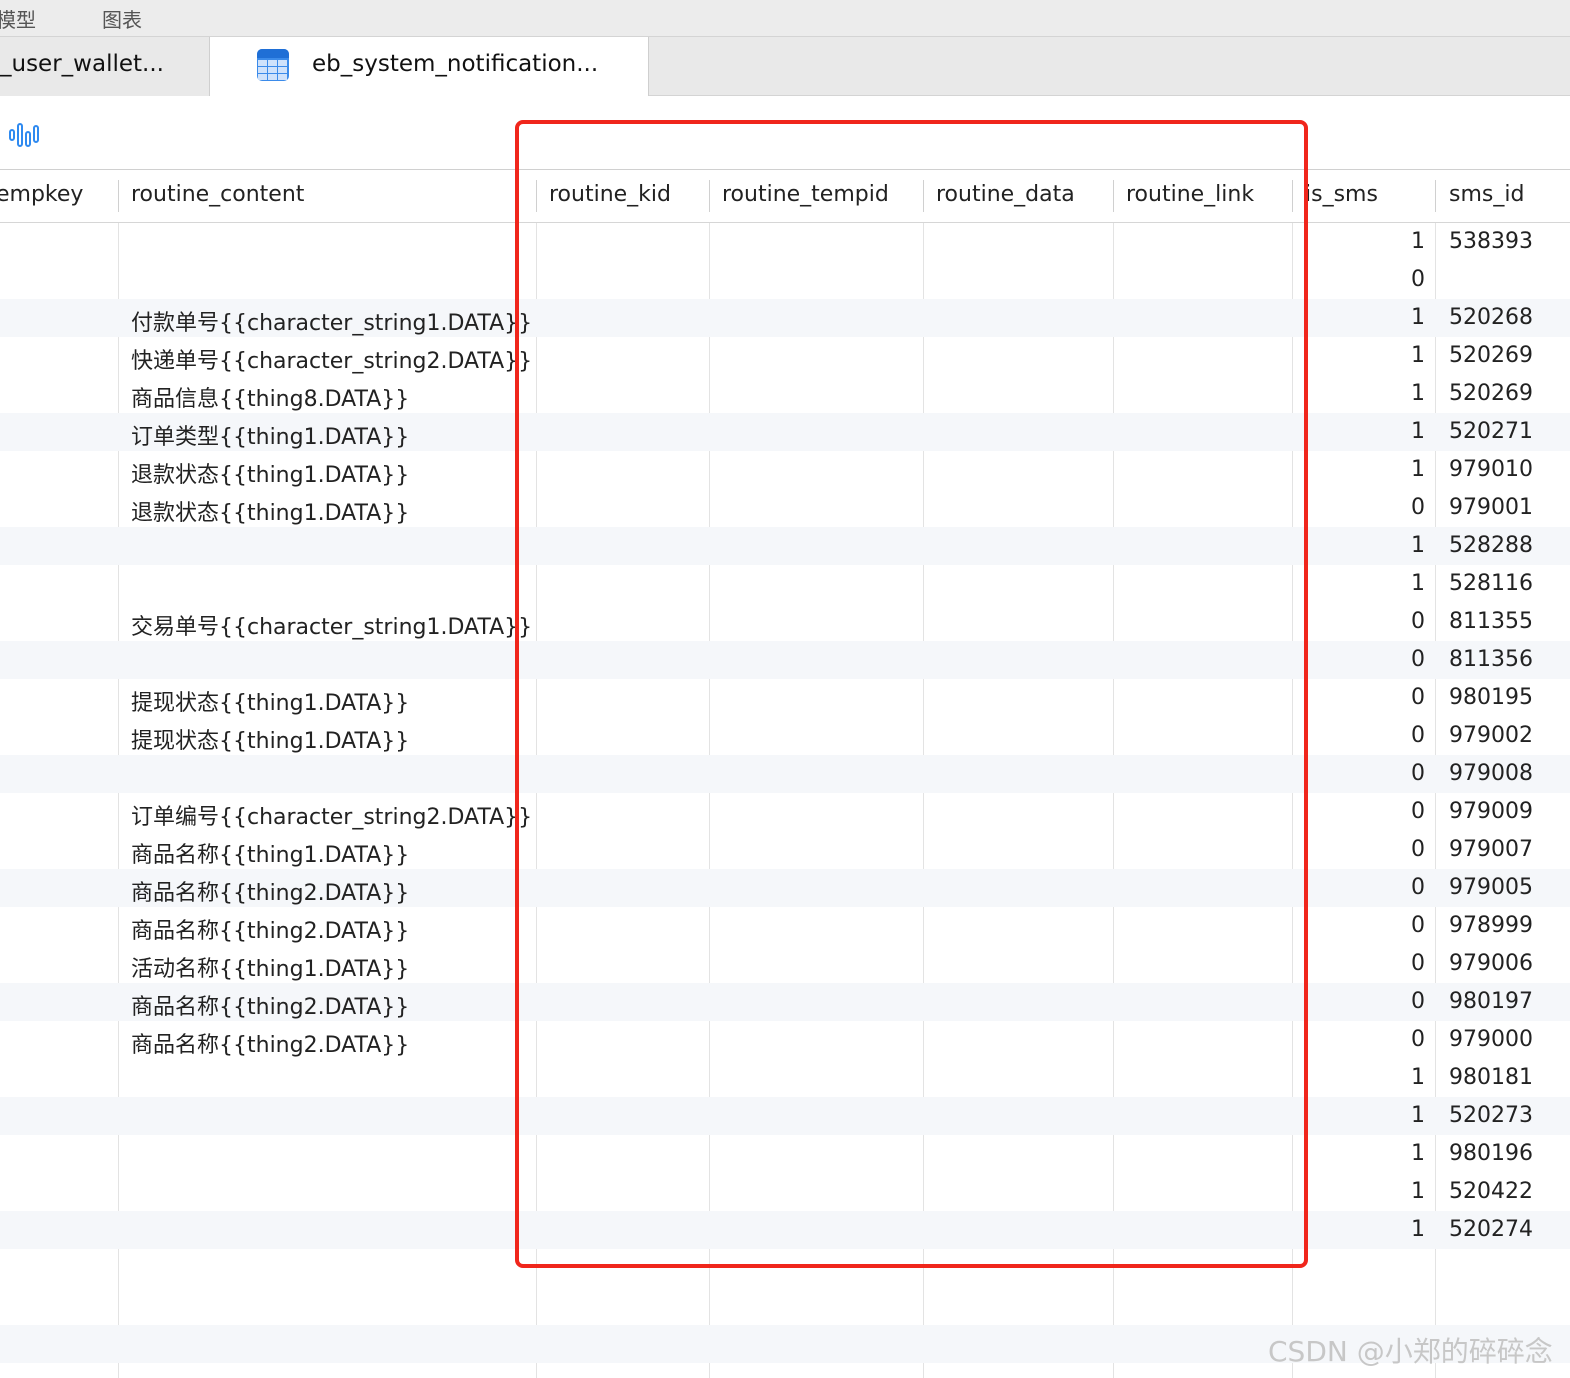 The image size is (1570, 1378). Describe the element at coordinates (1491, 735) in the screenshot. I see `cell-sms-id: 979002` at that location.